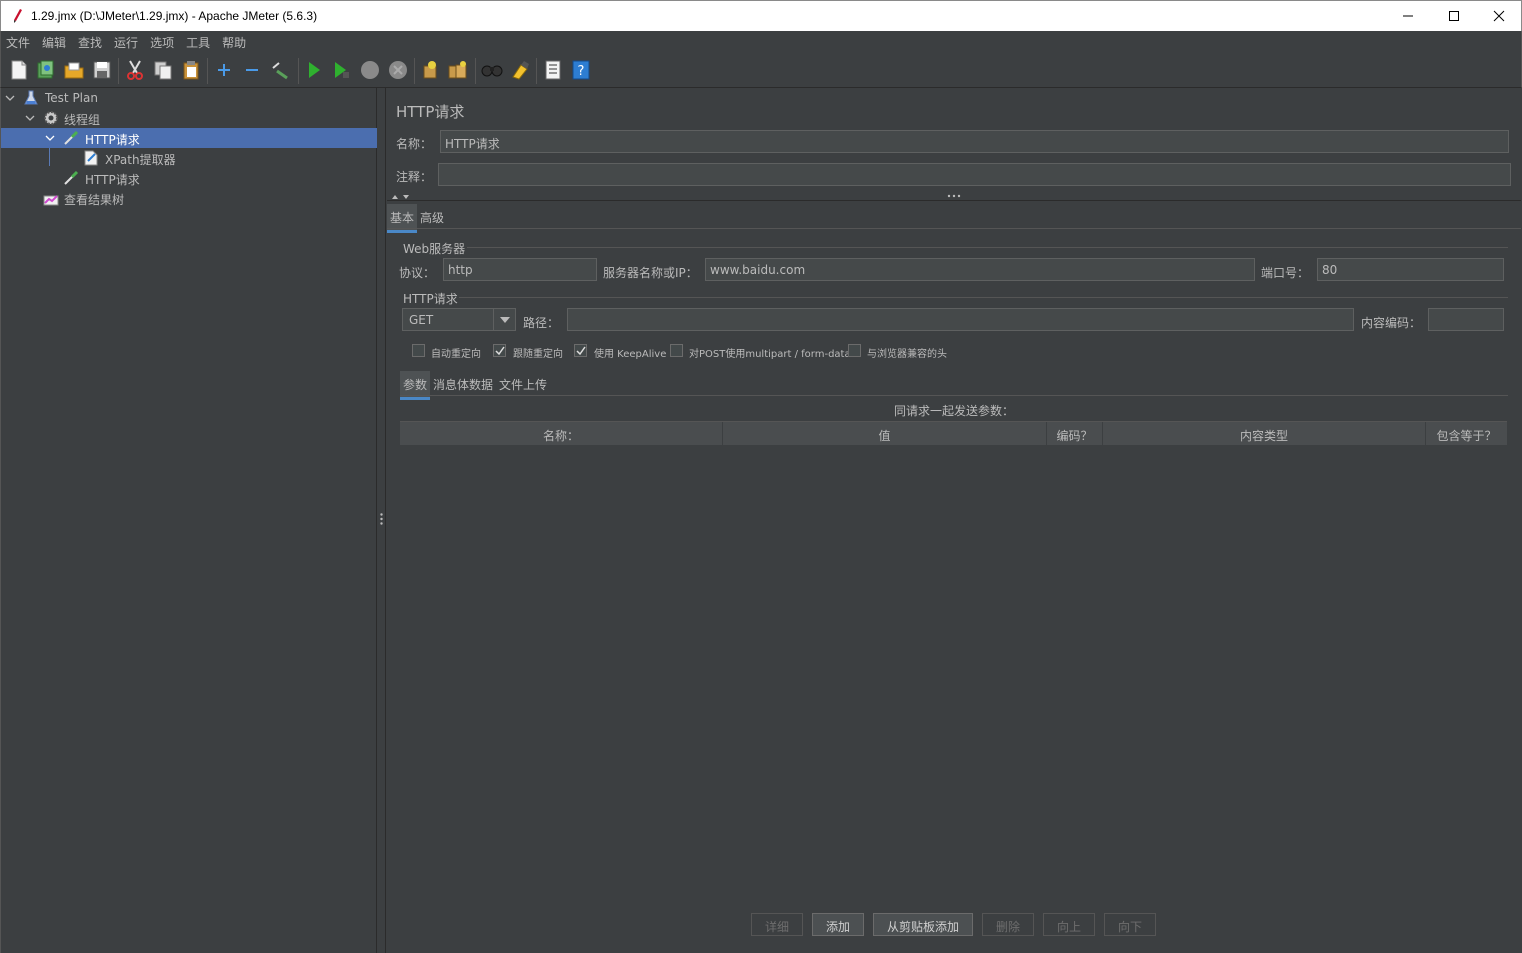  What do you see at coordinates (280, 70) in the screenshot?
I see `toggle-button` at bounding box center [280, 70].